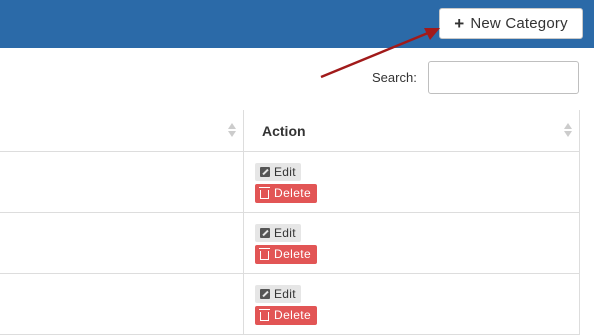 The image size is (599, 335). I want to click on table-header-row: Action, so click(290, 131).